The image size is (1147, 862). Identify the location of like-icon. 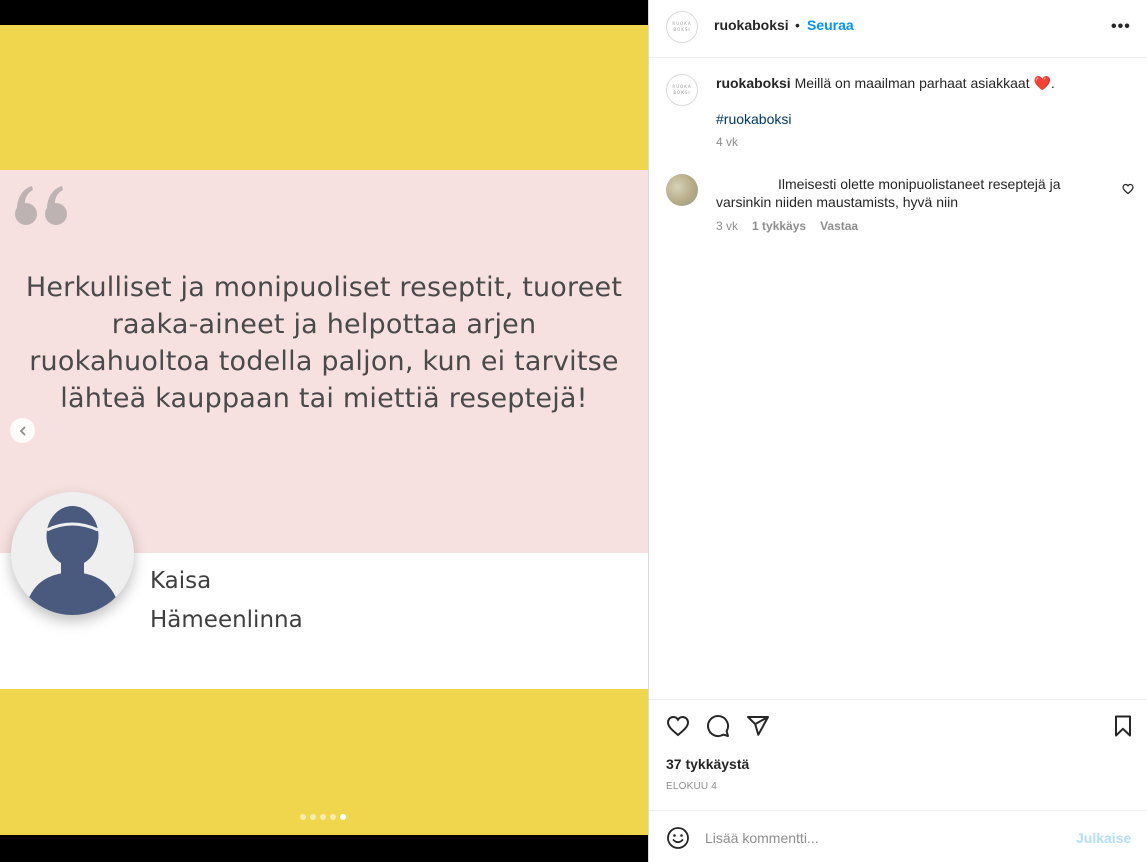
(678, 726).